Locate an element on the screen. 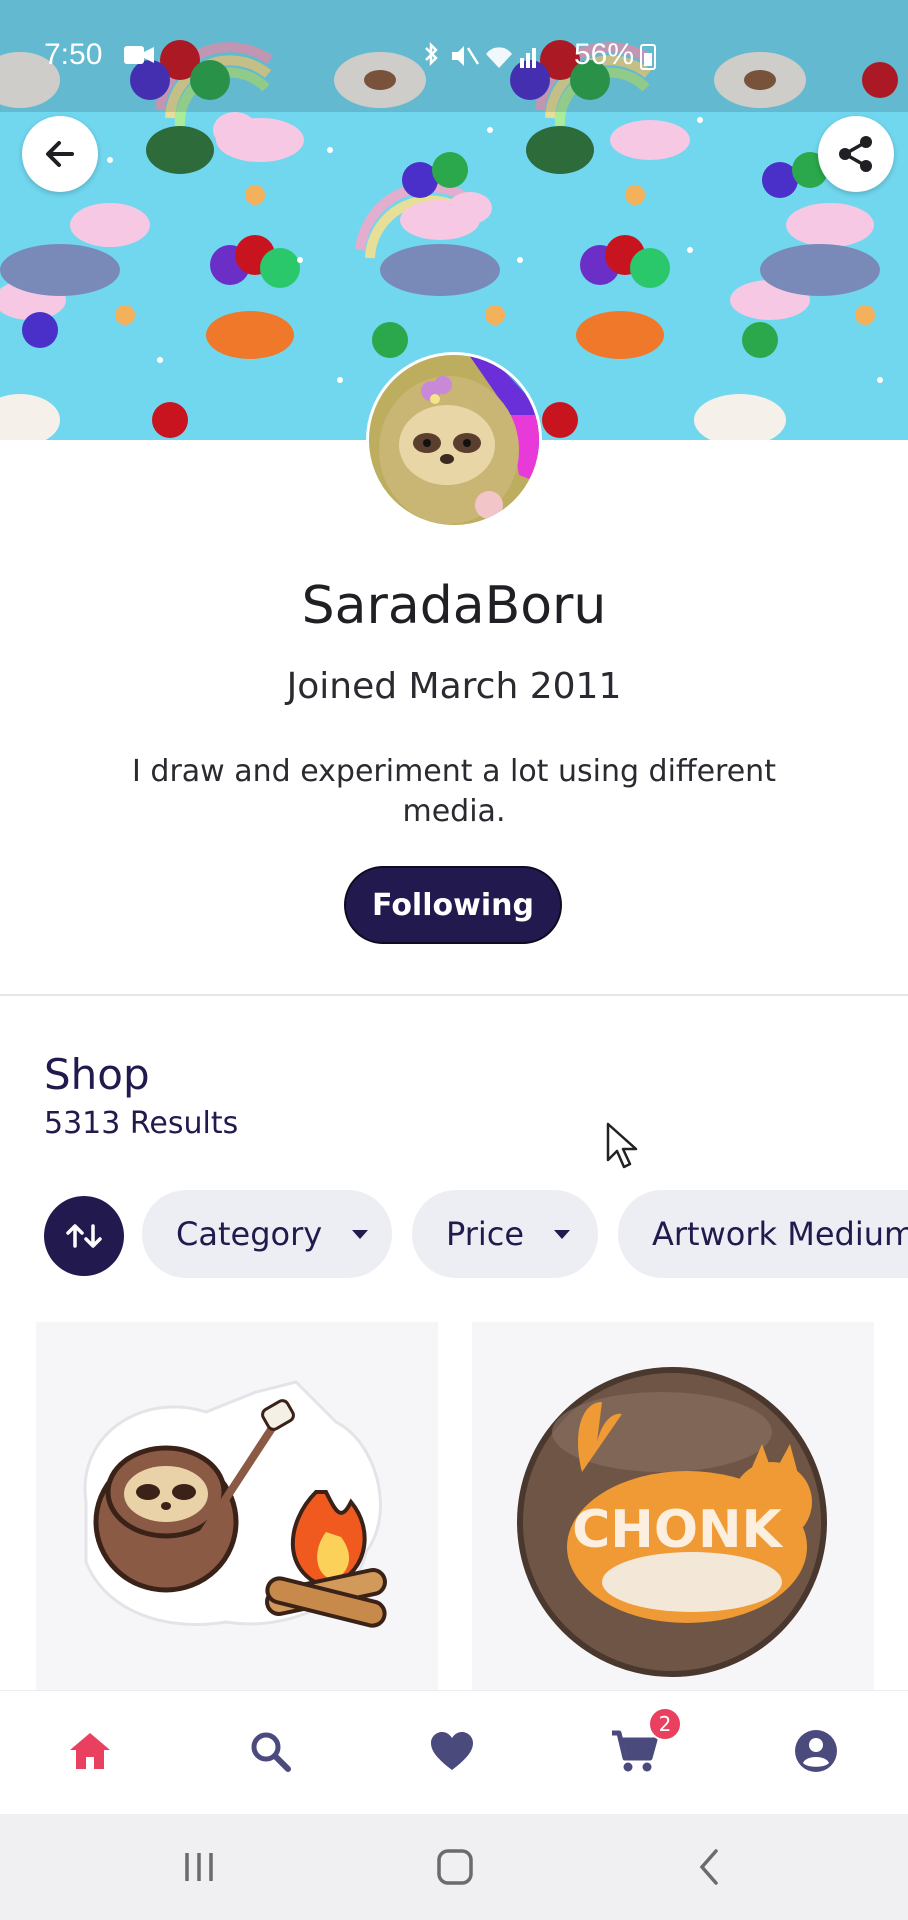 This screenshot has height=1920, width=908. filter-row: Category Price Artwork Medium is located at coordinates (454, 1234).